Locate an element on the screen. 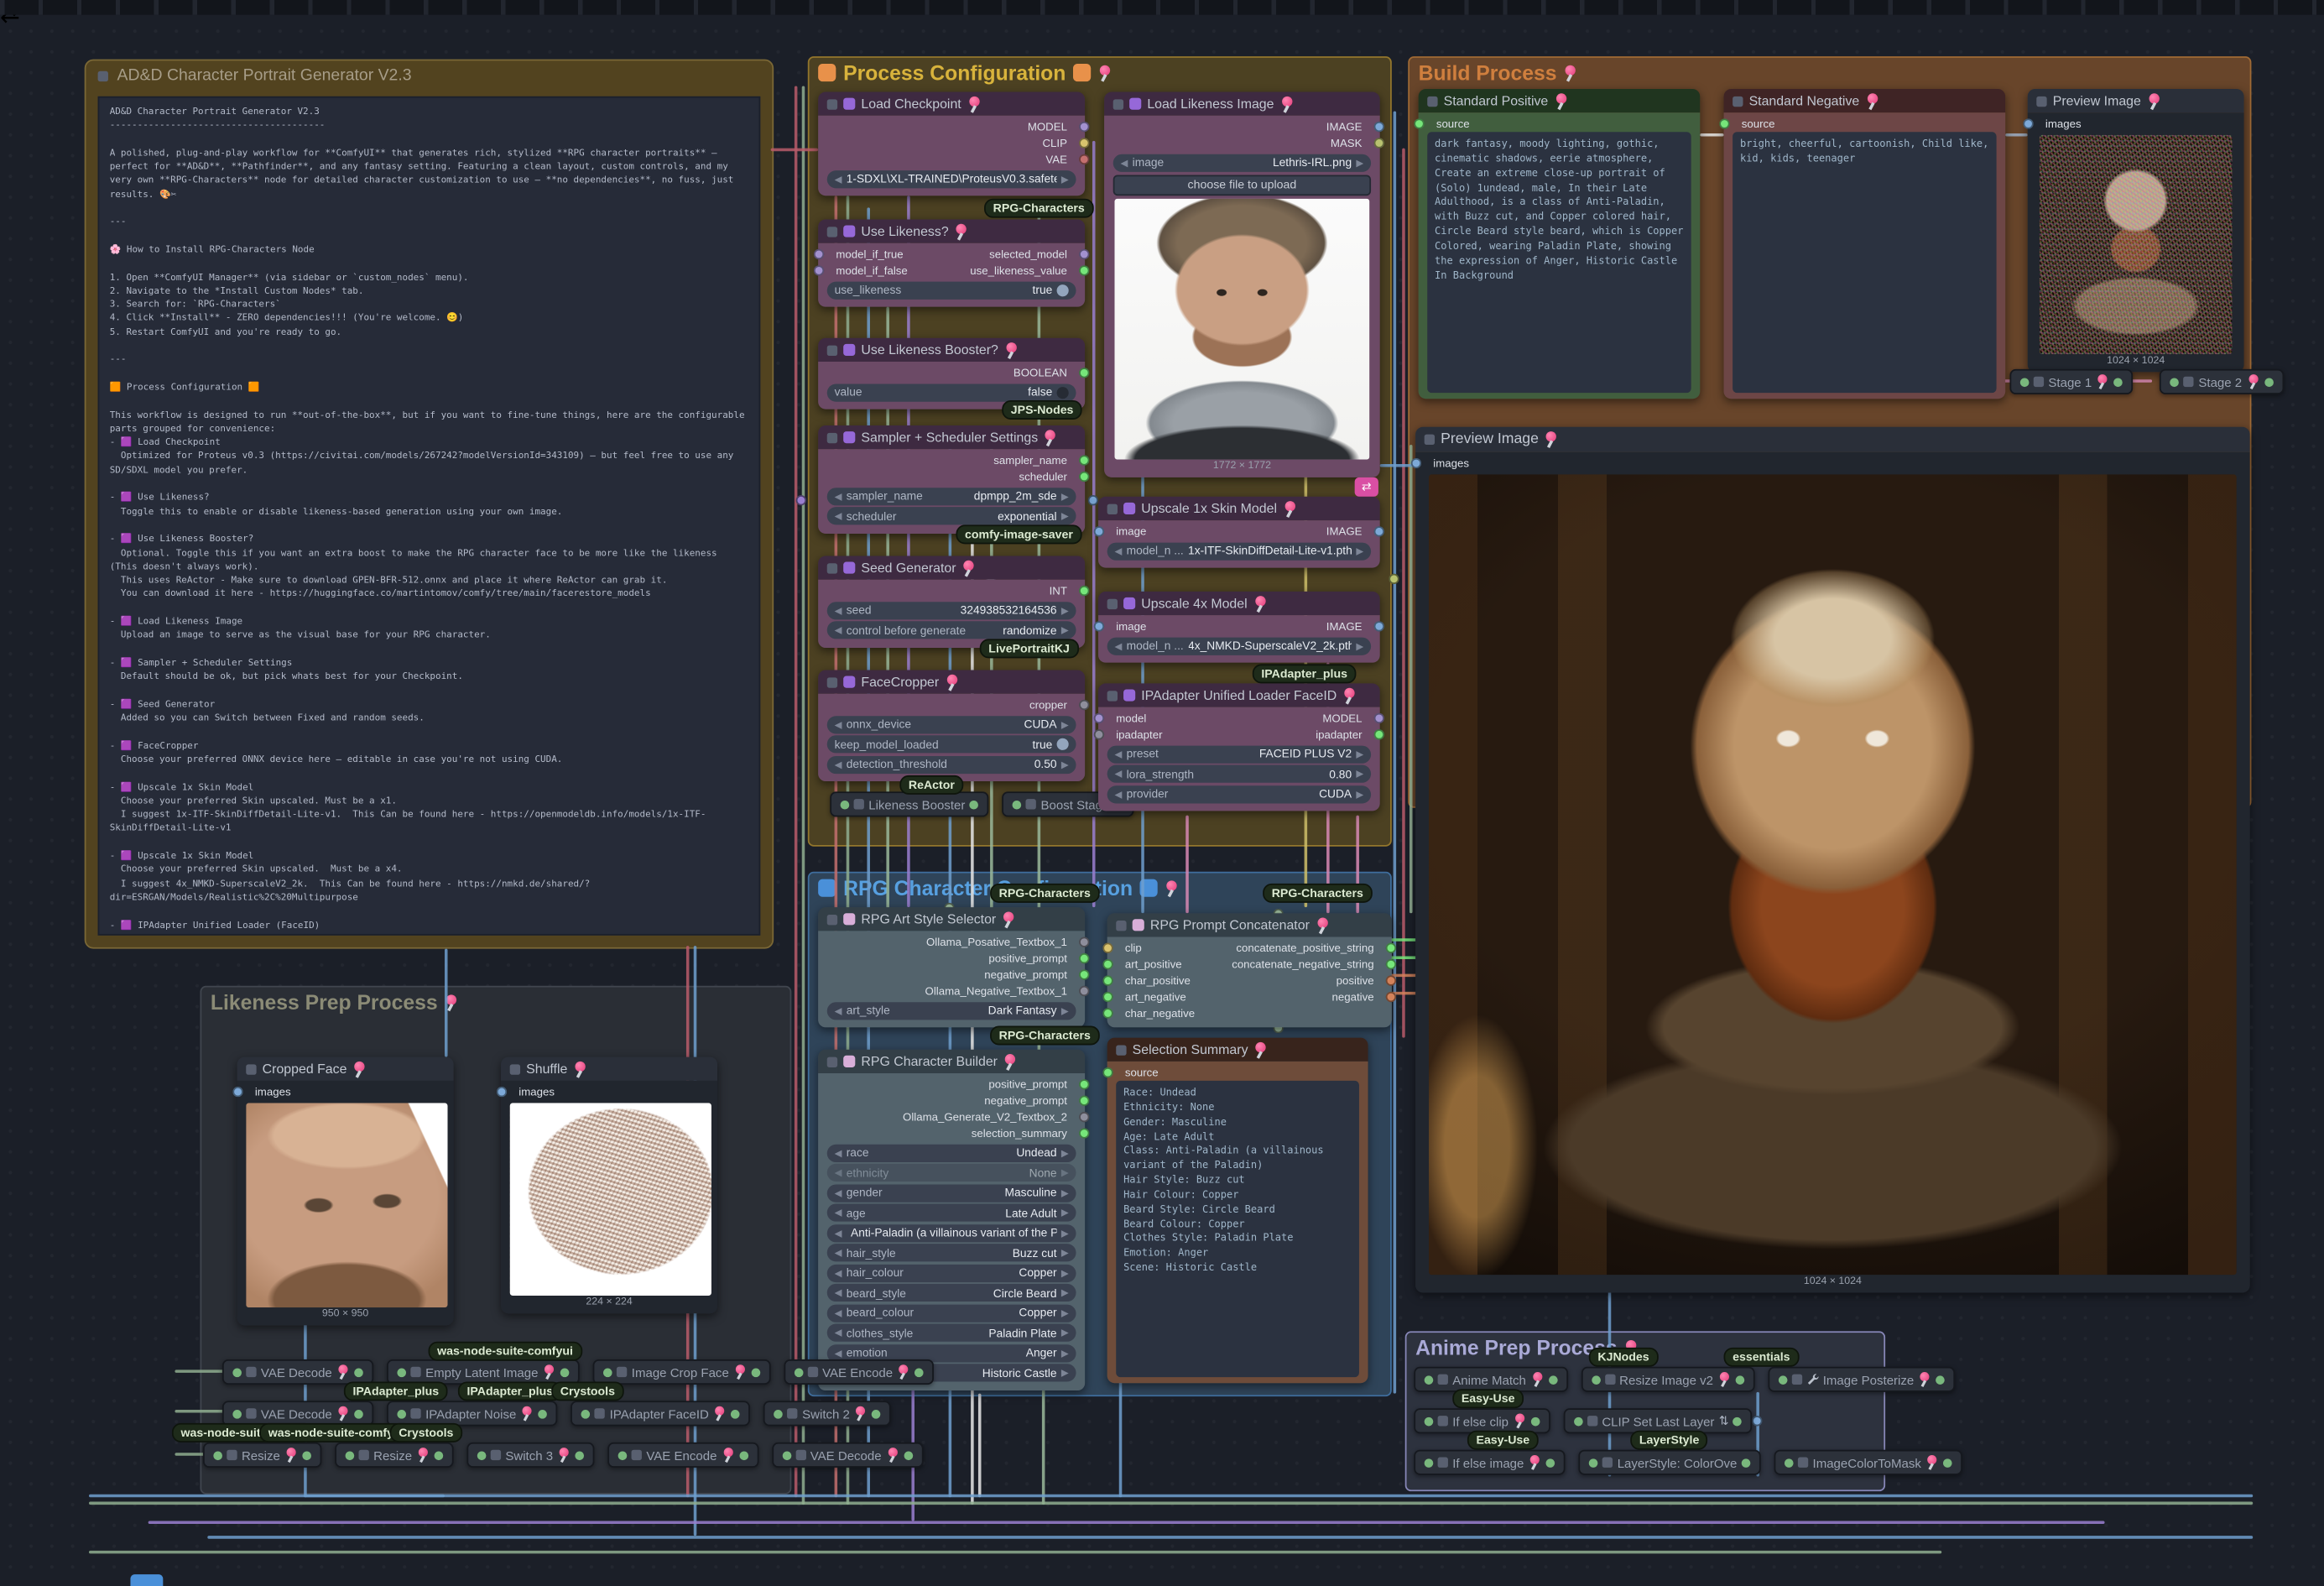 The height and width of the screenshot is (1586, 2324). node-header: RPG Character Builder is located at coordinates (952, 1061).